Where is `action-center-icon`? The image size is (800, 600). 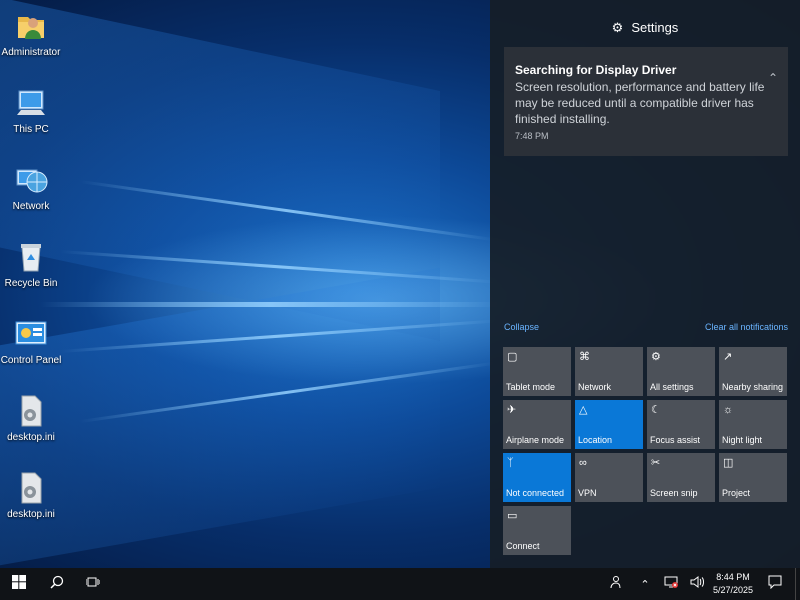 action-center-icon is located at coordinates (775, 584).